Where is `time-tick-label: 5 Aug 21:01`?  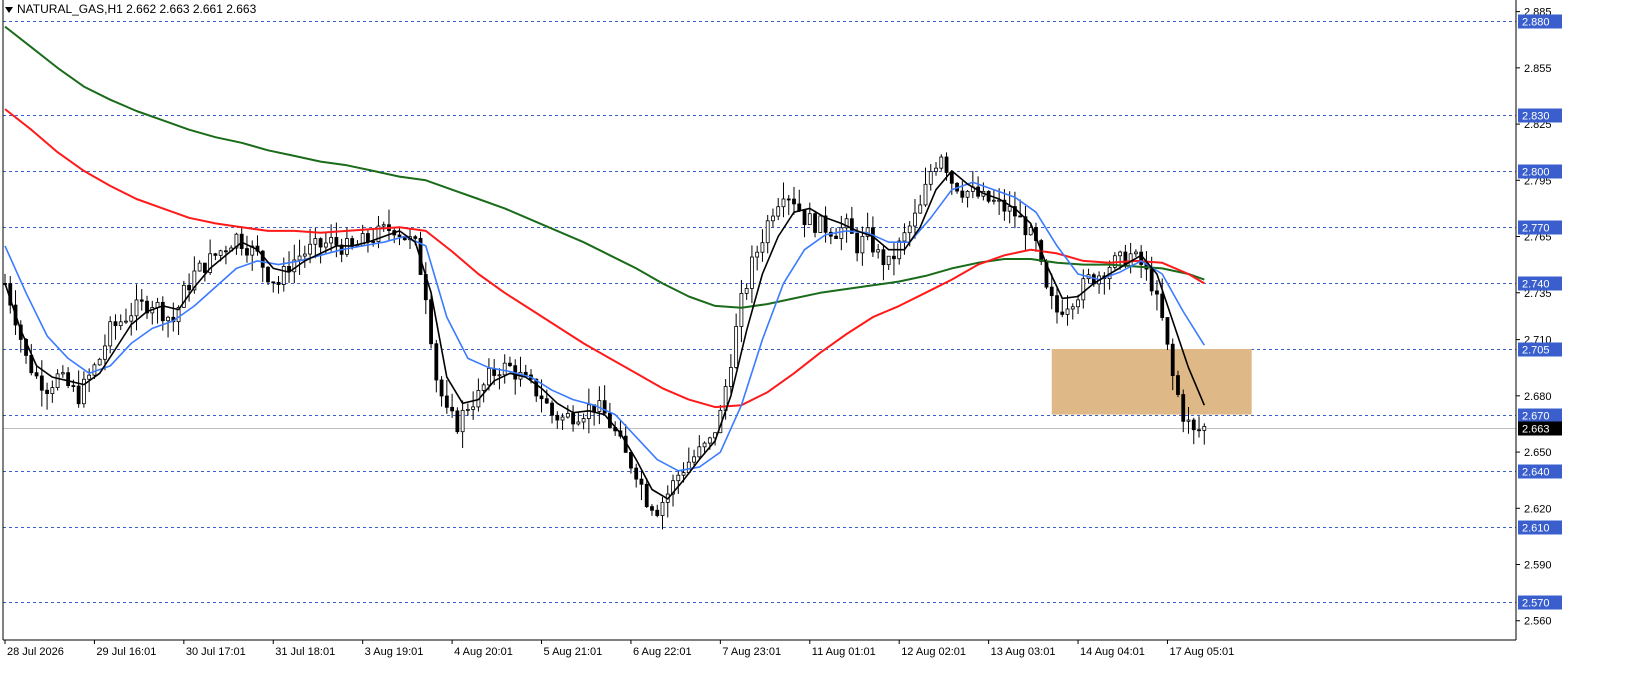
time-tick-label: 5 Aug 21:01 is located at coordinates (573, 652).